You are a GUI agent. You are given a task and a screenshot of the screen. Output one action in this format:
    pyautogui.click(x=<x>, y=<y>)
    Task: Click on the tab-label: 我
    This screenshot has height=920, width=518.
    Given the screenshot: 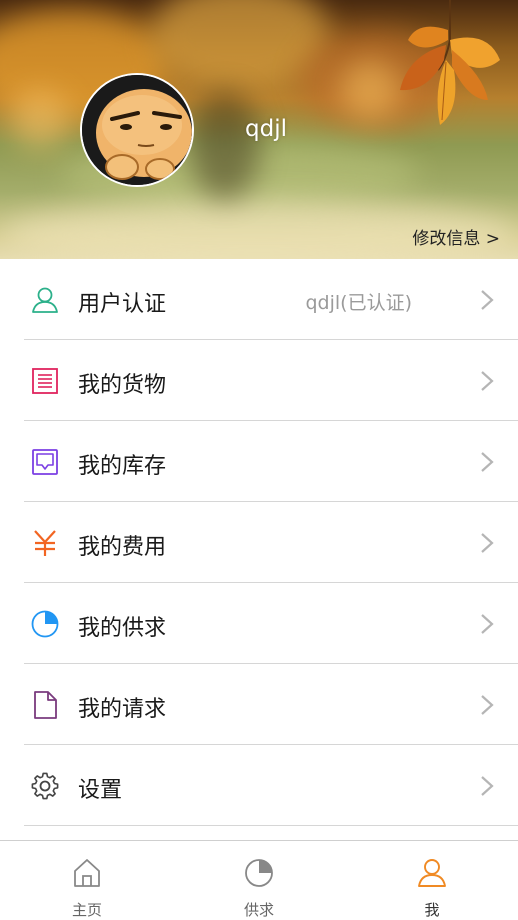 What is the action you would take?
    pyautogui.click(x=432, y=910)
    